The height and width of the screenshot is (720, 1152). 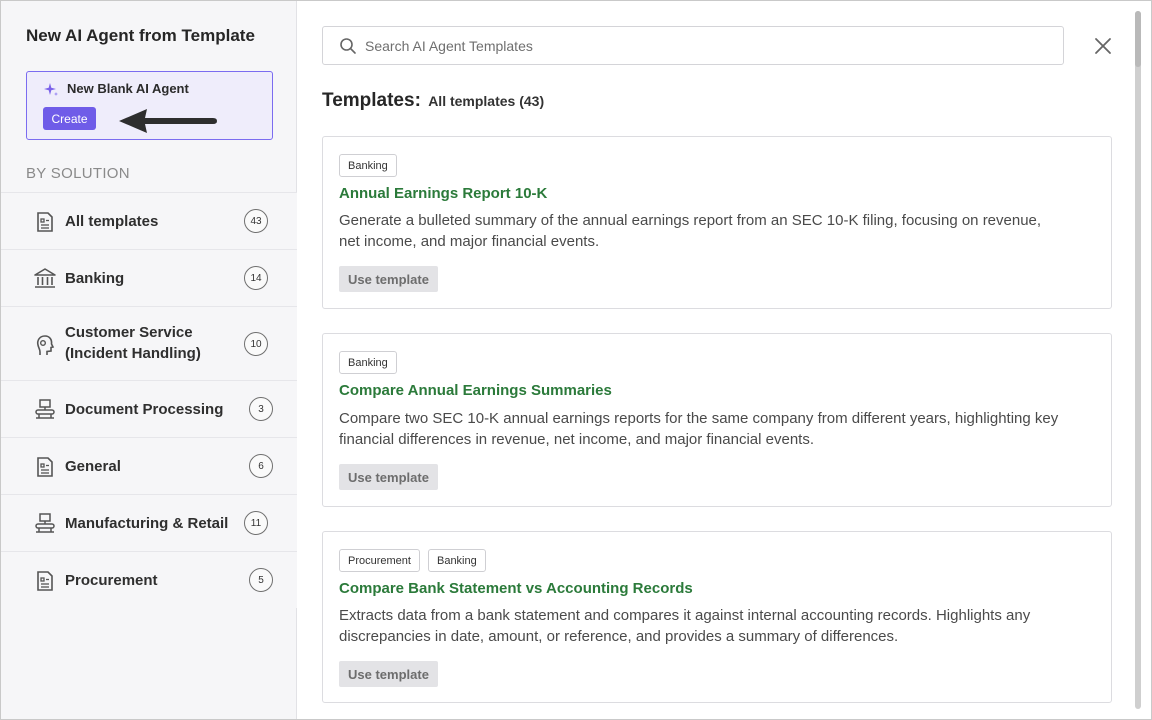 What do you see at coordinates (256, 523) in the screenshot?
I see `count-badge: 11` at bounding box center [256, 523].